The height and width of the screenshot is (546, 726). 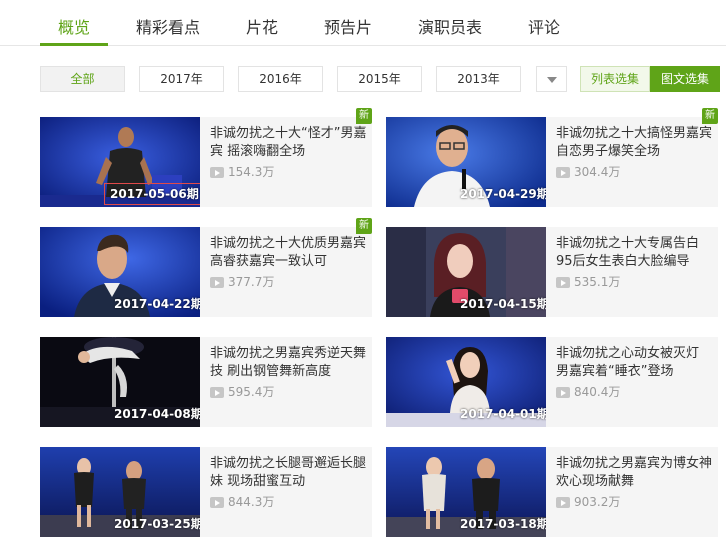 I want to click on episode-title: 非诚勿扰之十大搞怪男嘉宾 自恋男子爆笑全场, so click(x=636, y=143).